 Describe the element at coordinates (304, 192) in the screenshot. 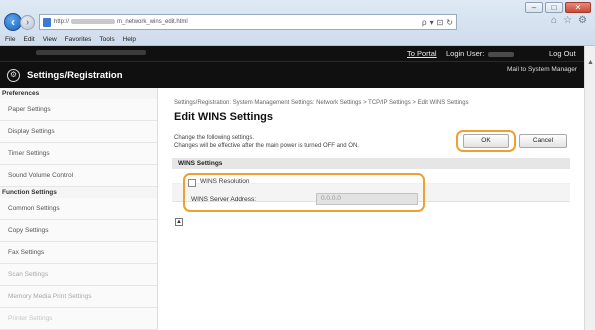

I see `wins-settings-highlight` at that location.